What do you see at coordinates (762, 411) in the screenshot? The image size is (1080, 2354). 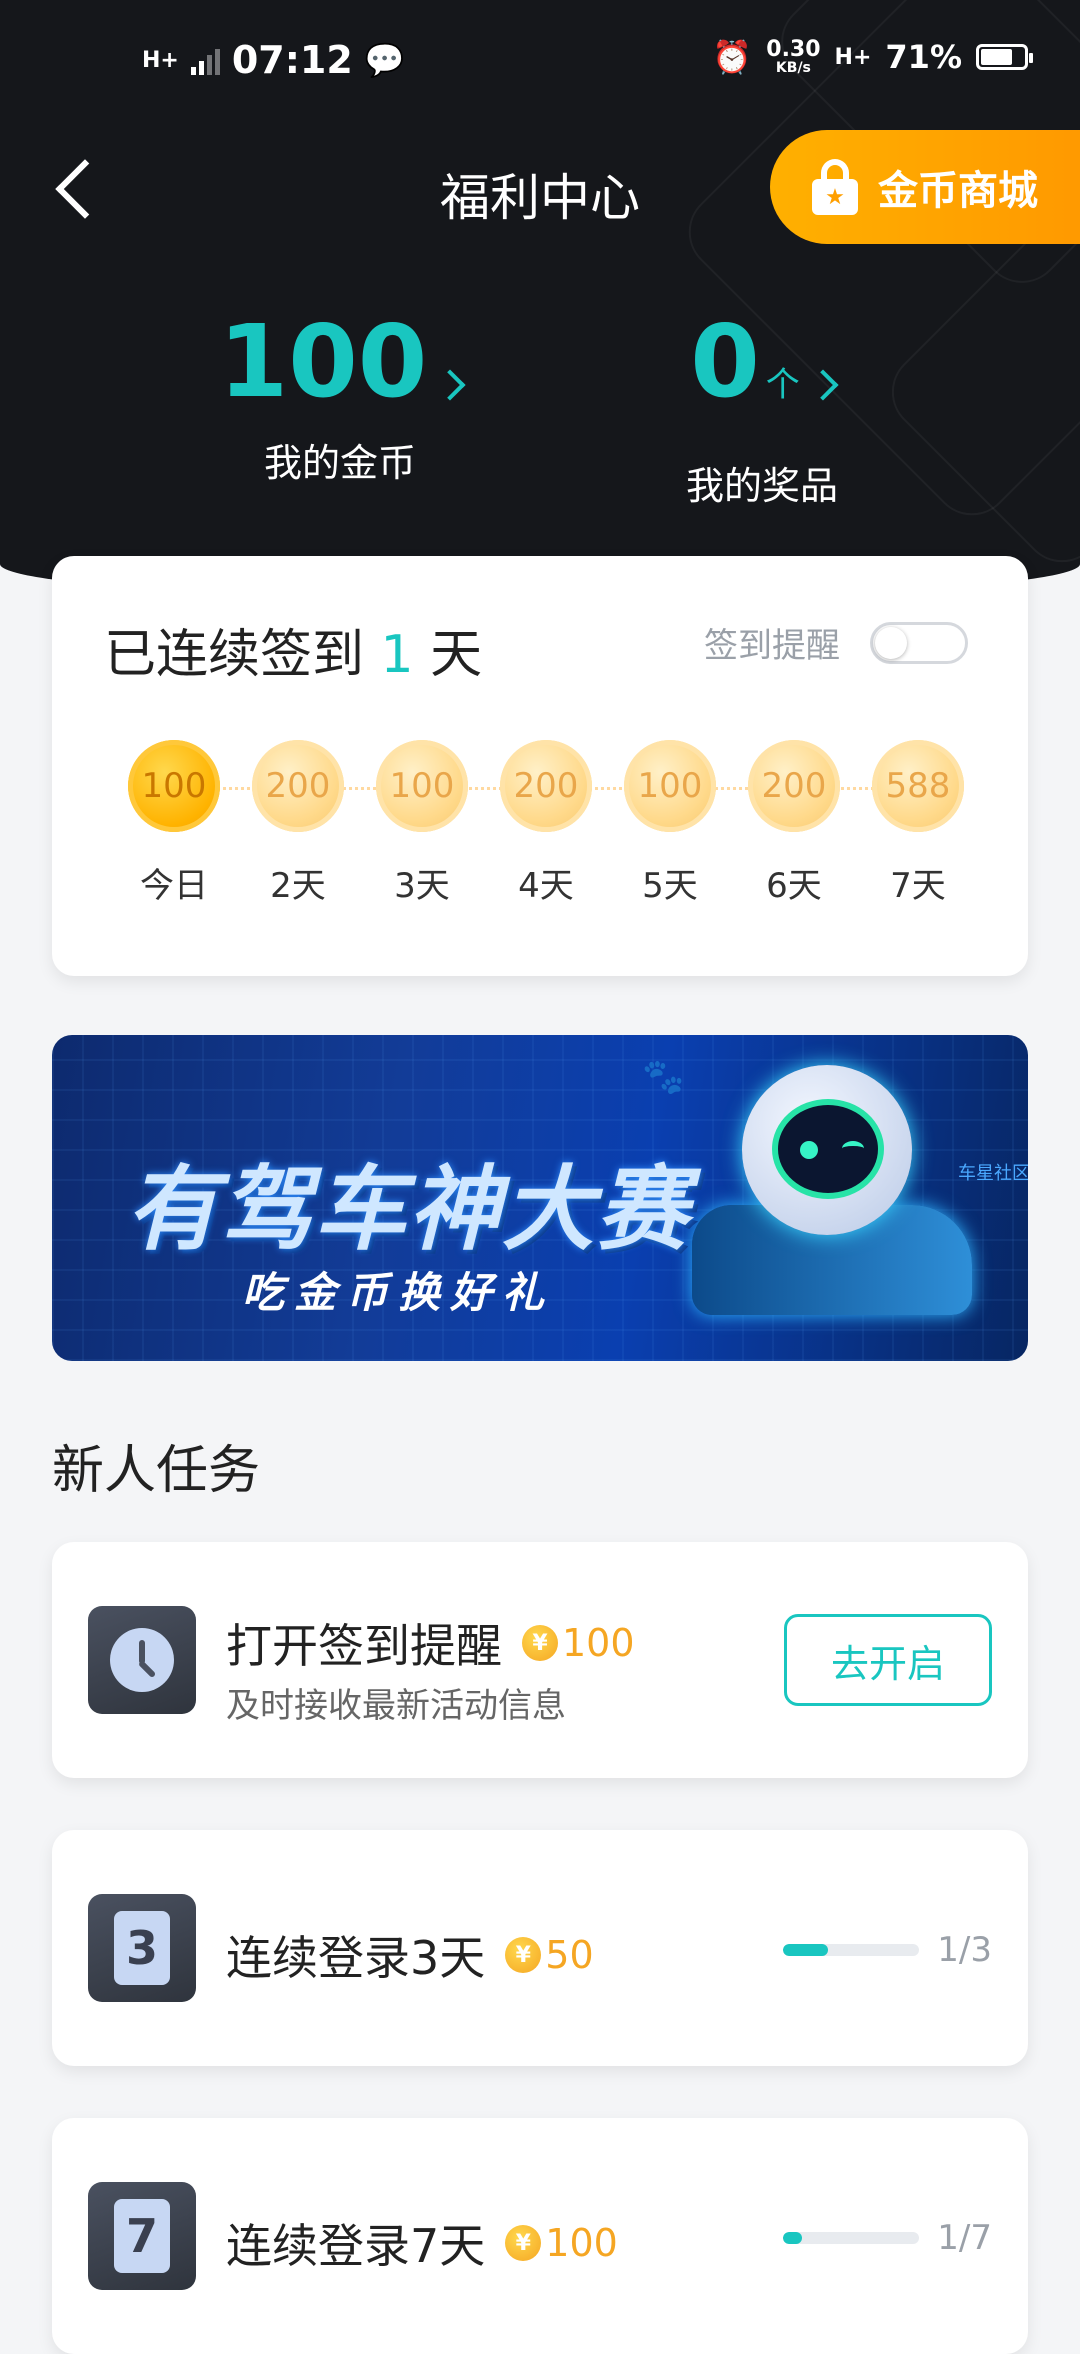 I see `my-prizes-stat: 0个 我的奖品` at bounding box center [762, 411].